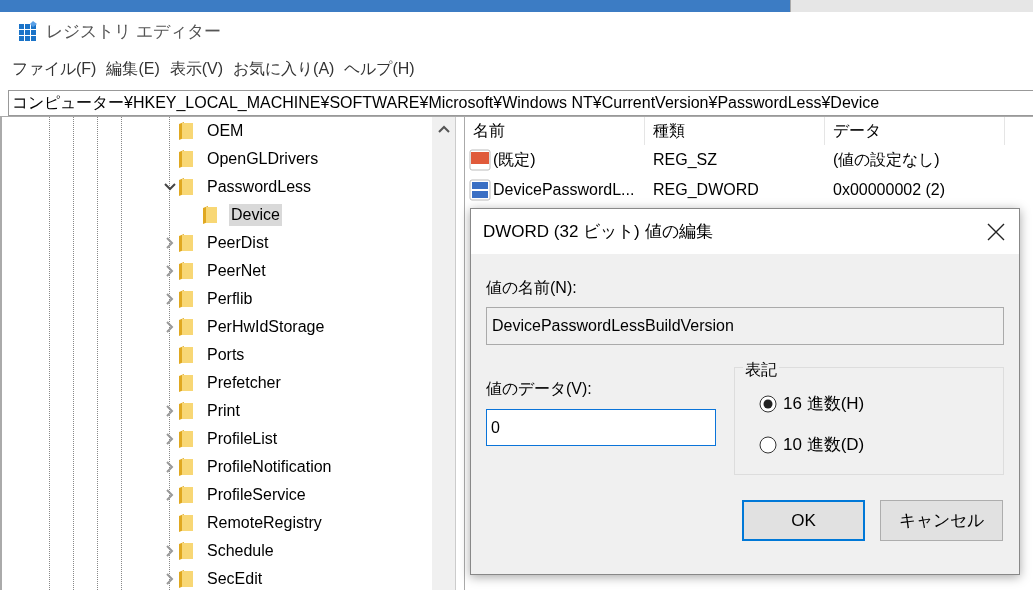  What do you see at coordinates (244, 383) in the screenshot?
I see `tree-item: Prefetcher` at bounding box center [244, 383].